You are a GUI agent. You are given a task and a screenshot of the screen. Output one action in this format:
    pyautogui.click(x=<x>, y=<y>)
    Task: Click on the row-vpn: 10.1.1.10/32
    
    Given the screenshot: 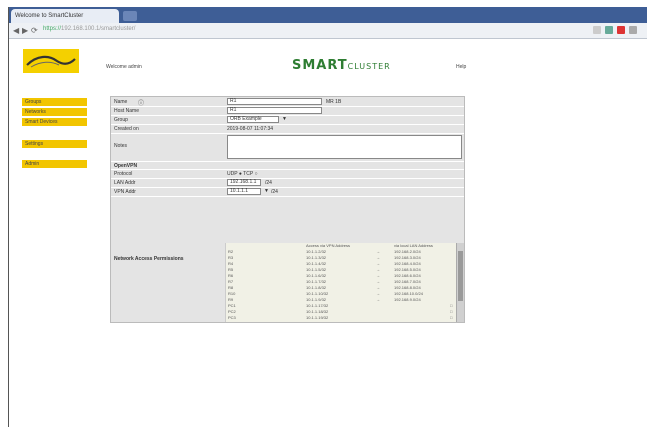 What is the action you would take?
    pyautogui.click(x=317, y=293)
    